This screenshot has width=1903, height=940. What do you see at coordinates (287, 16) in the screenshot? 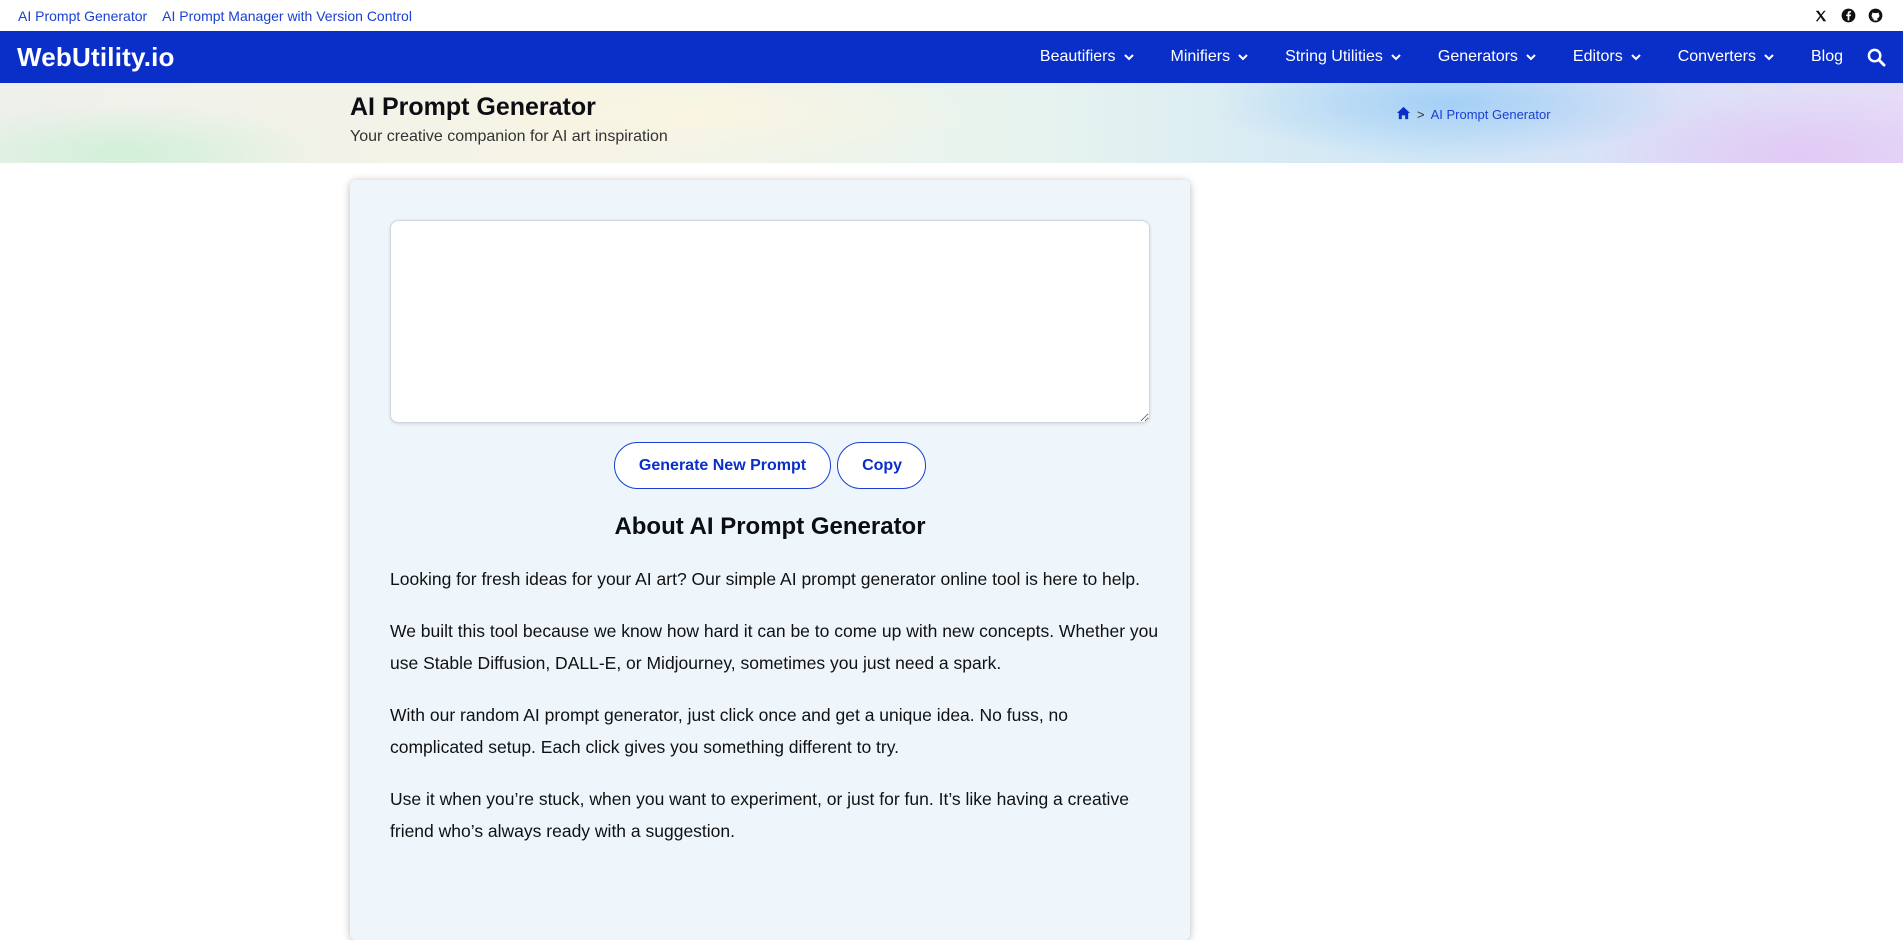
I see `top-link-ai-prompt-manager: AI Prompt Manager with Version Control` at bounding box center [287, 16].